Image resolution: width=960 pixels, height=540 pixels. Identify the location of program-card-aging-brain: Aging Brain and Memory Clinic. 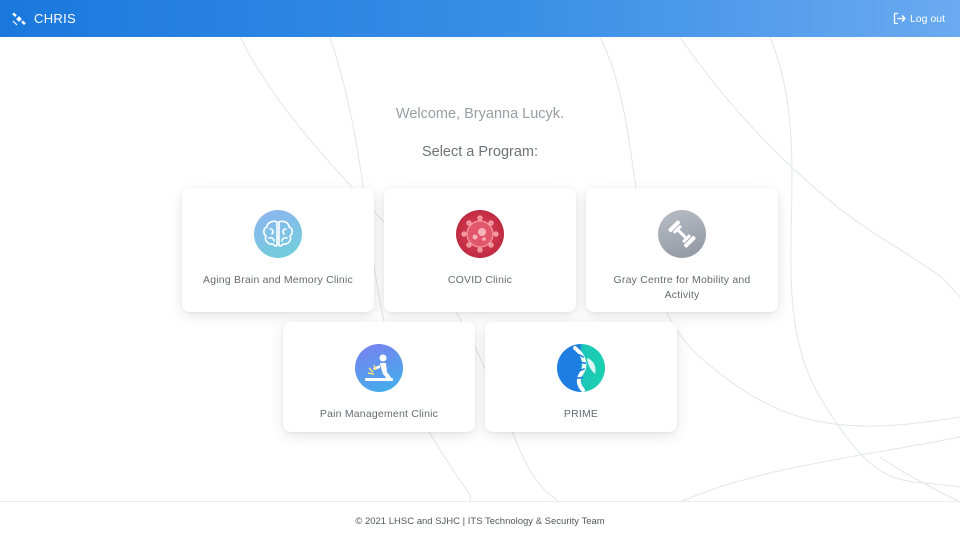
(278, 250).